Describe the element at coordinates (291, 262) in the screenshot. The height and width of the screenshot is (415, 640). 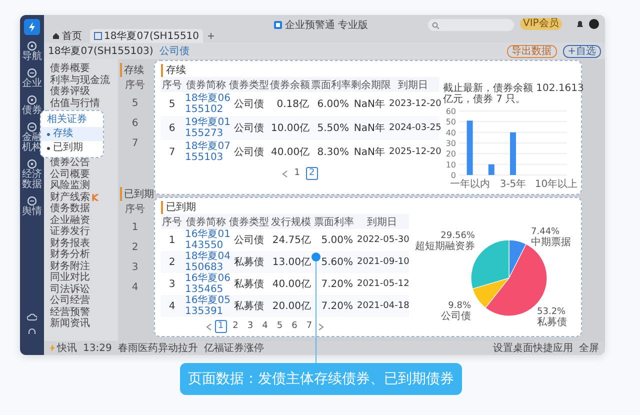
I see `table-cell: 13.00亿` at that location.